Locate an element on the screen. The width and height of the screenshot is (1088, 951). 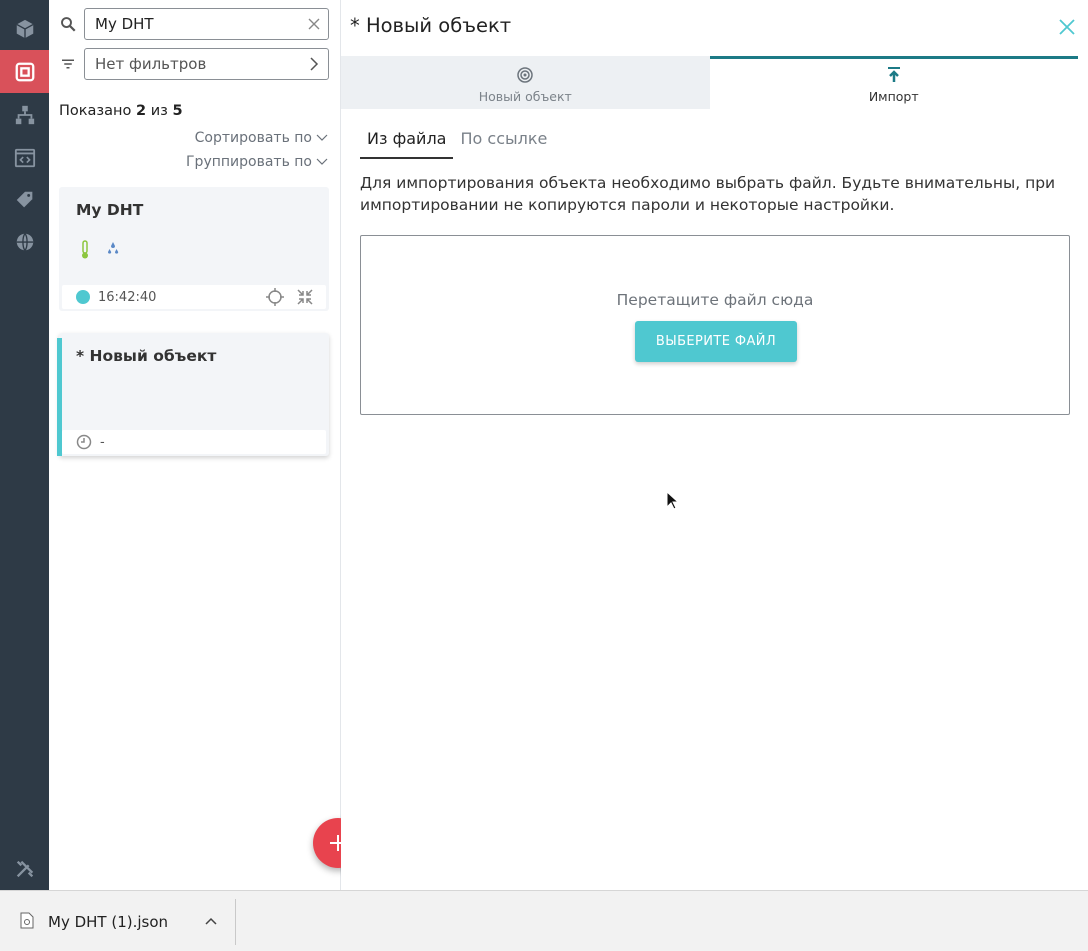
page-title: * Новый объект is located at coordinates (431, 25).